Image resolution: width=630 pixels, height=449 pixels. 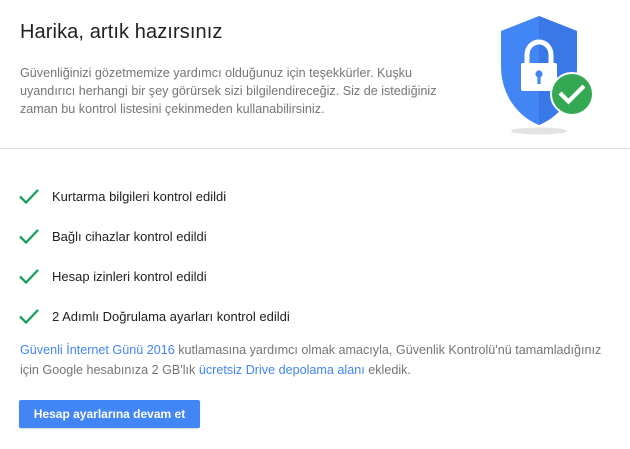 I want to click on list-item: Kurtarma bilgileri kontrol edildi, so click(x=154, y=196).